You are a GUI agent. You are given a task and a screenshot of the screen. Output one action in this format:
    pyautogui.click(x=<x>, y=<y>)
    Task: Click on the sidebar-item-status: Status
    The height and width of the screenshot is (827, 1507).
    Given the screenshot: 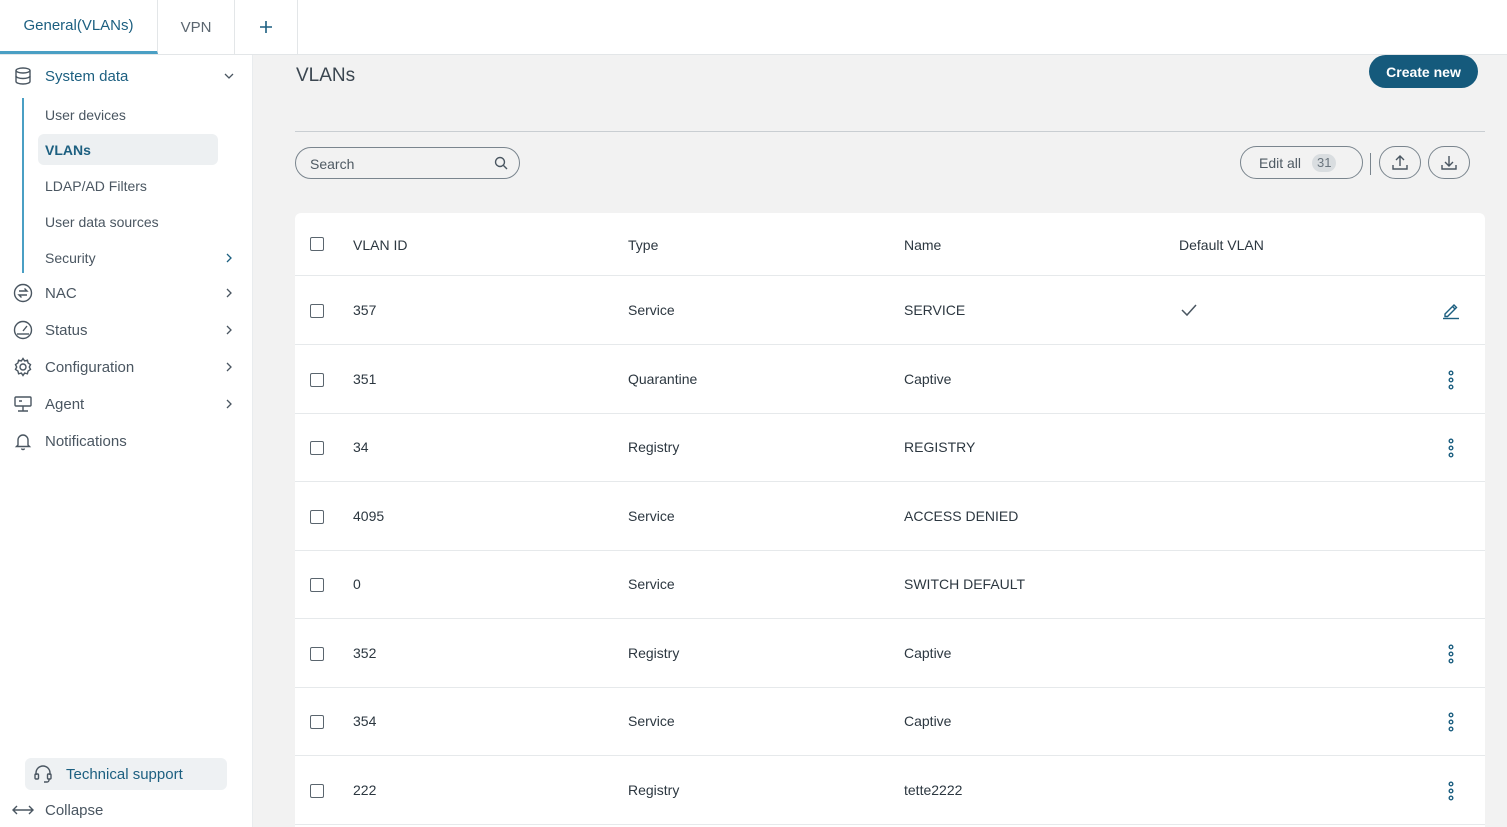 What is the action you would take?
    pyautogui.click(x=126, y=330)
    